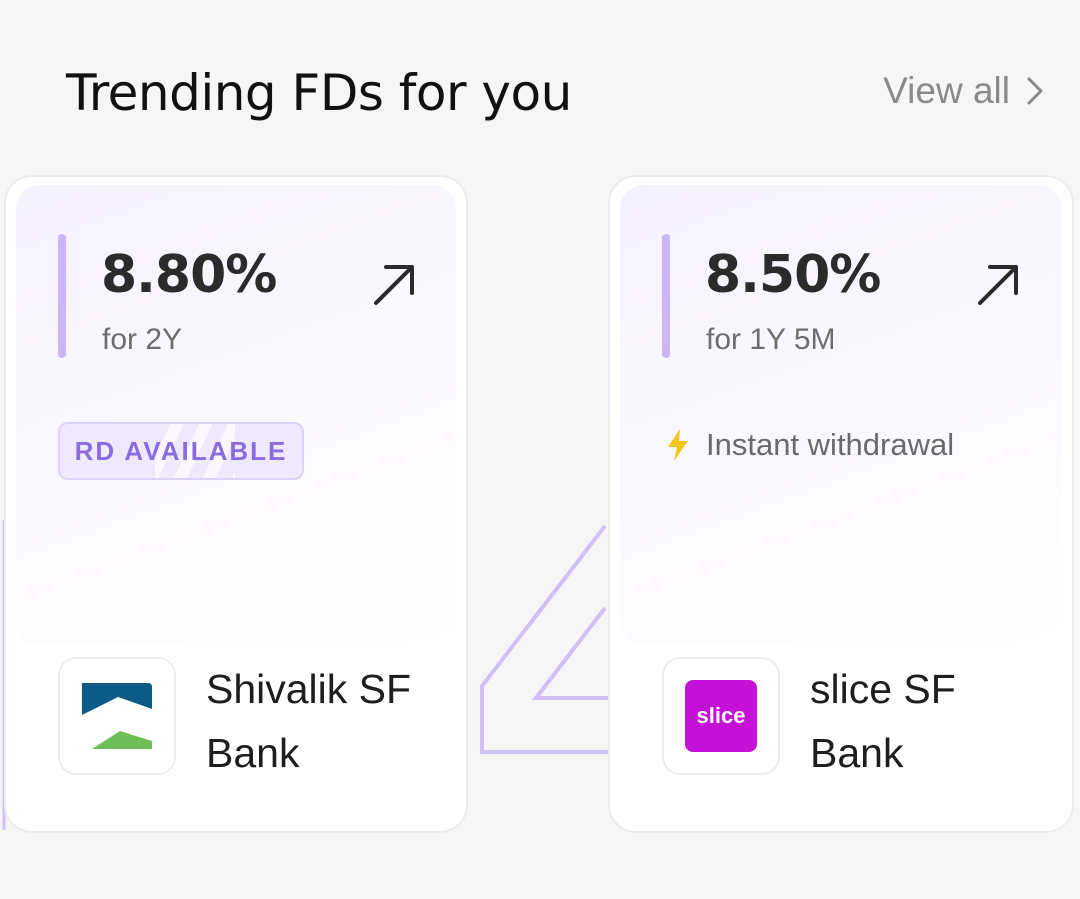  Describe the element at coordinates (1035, 91) in the screenshot. I see `chevron-right-icon` at that location.